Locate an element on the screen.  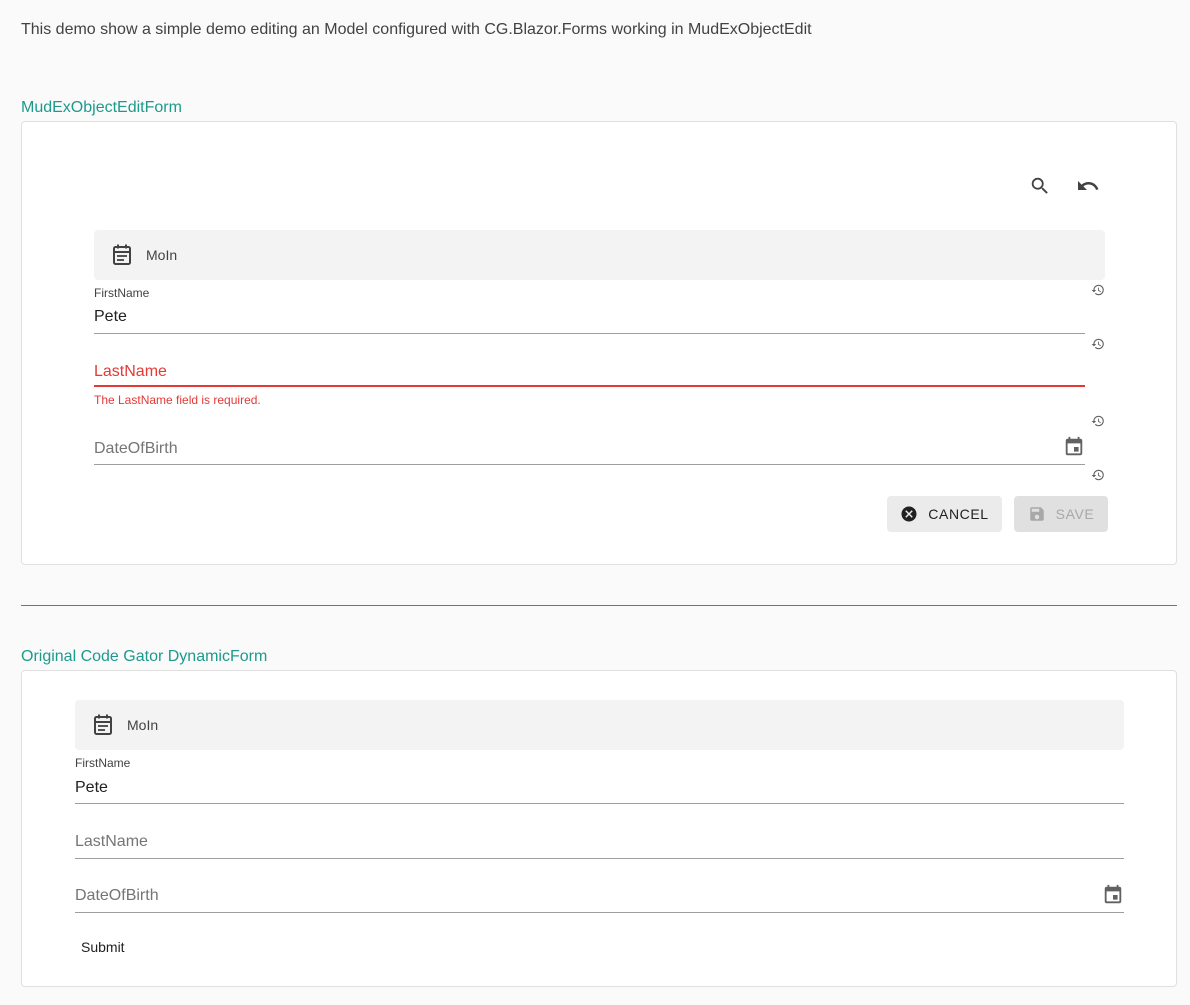
section-divider is located at coordinates (599, 605).